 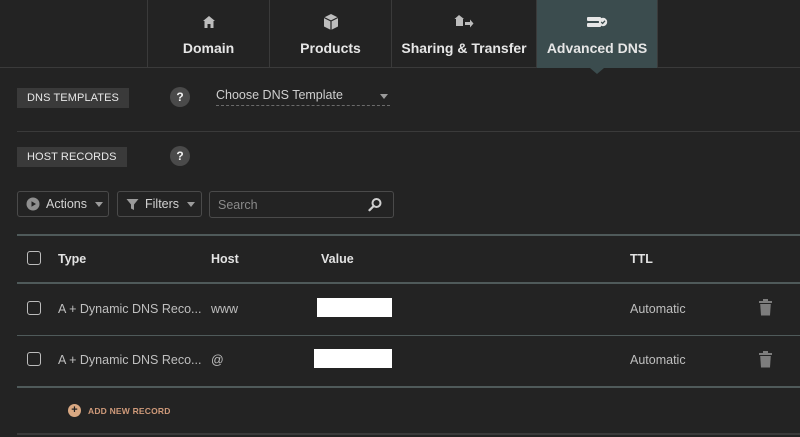 I want to click on record-host: www, so click(x=224, y=309).